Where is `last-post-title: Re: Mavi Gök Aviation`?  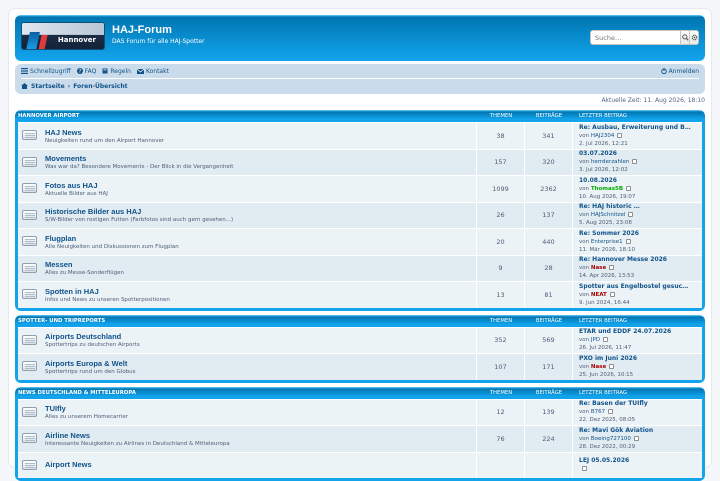
last-post-title: Re: Mavi Gök Aviation is located at coordinates (640, 431).